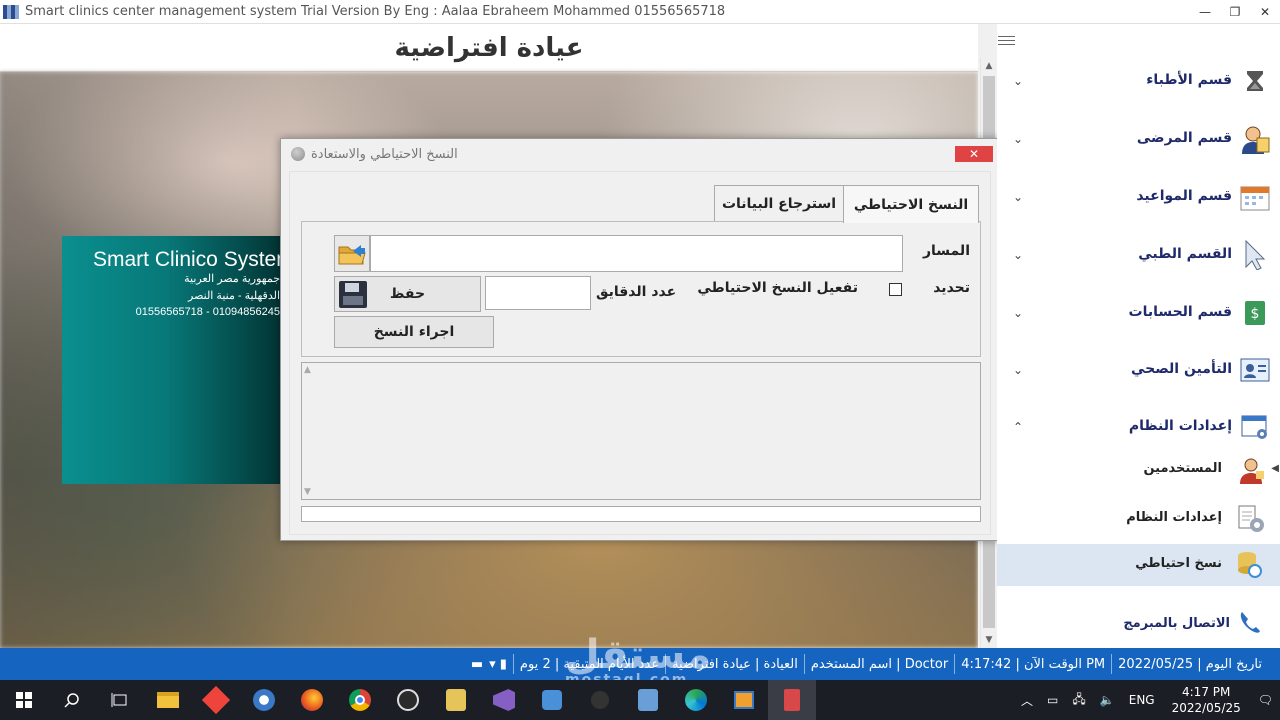 The image size is (1280, 720). I want to click on battery-icon: ▭, so click(1052, 700).